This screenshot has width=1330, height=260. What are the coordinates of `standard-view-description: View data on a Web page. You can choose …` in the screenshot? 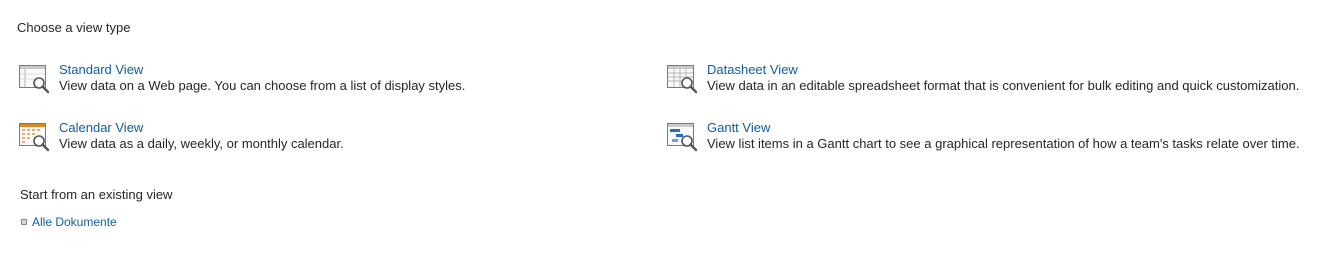 It's located at (262, 85).